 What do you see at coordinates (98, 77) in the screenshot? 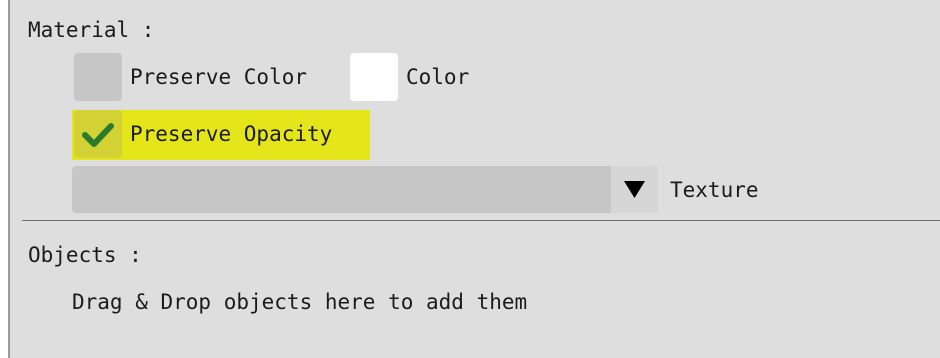
I see `preserve-color-checkbox` at bounding box center [98, 77].